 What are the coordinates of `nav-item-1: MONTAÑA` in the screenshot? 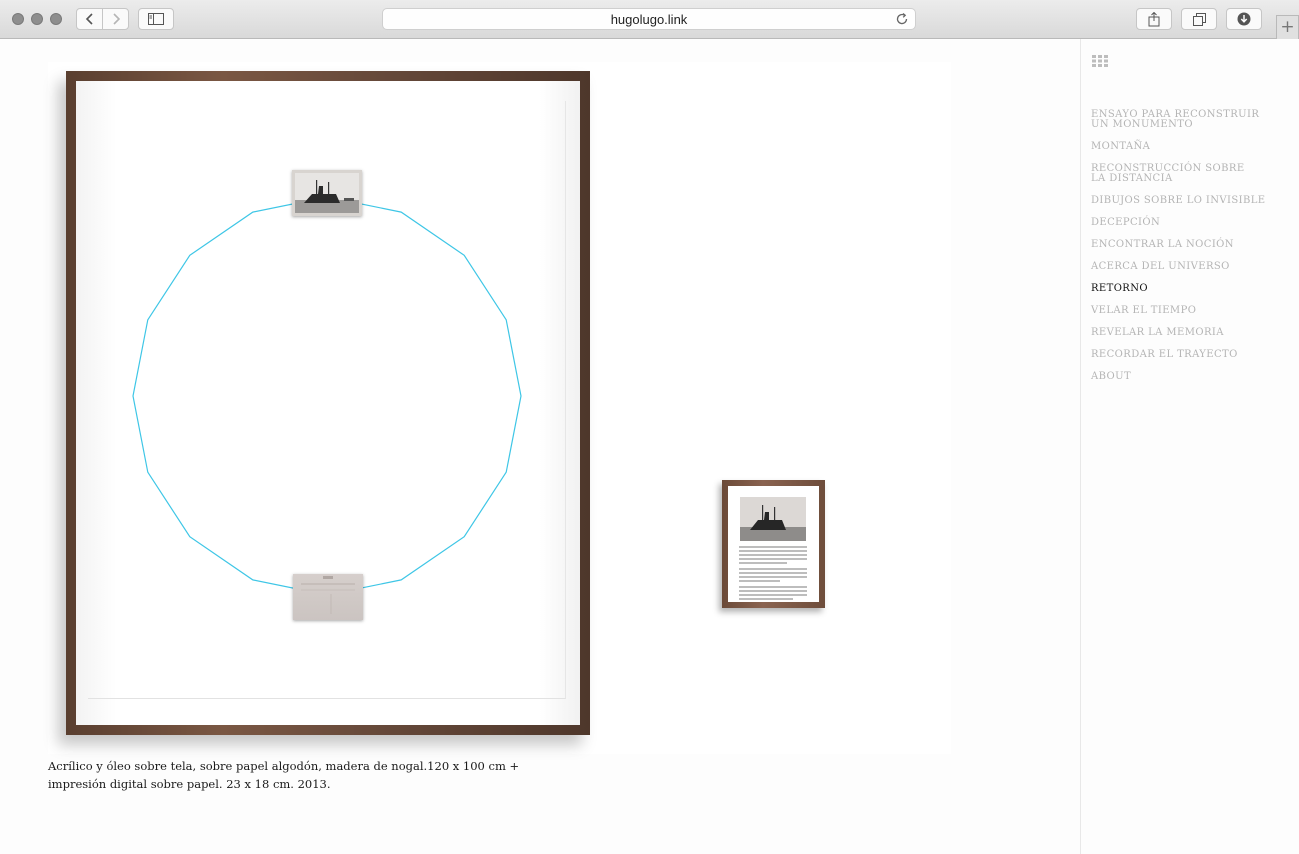 It's located at (1191, 147).